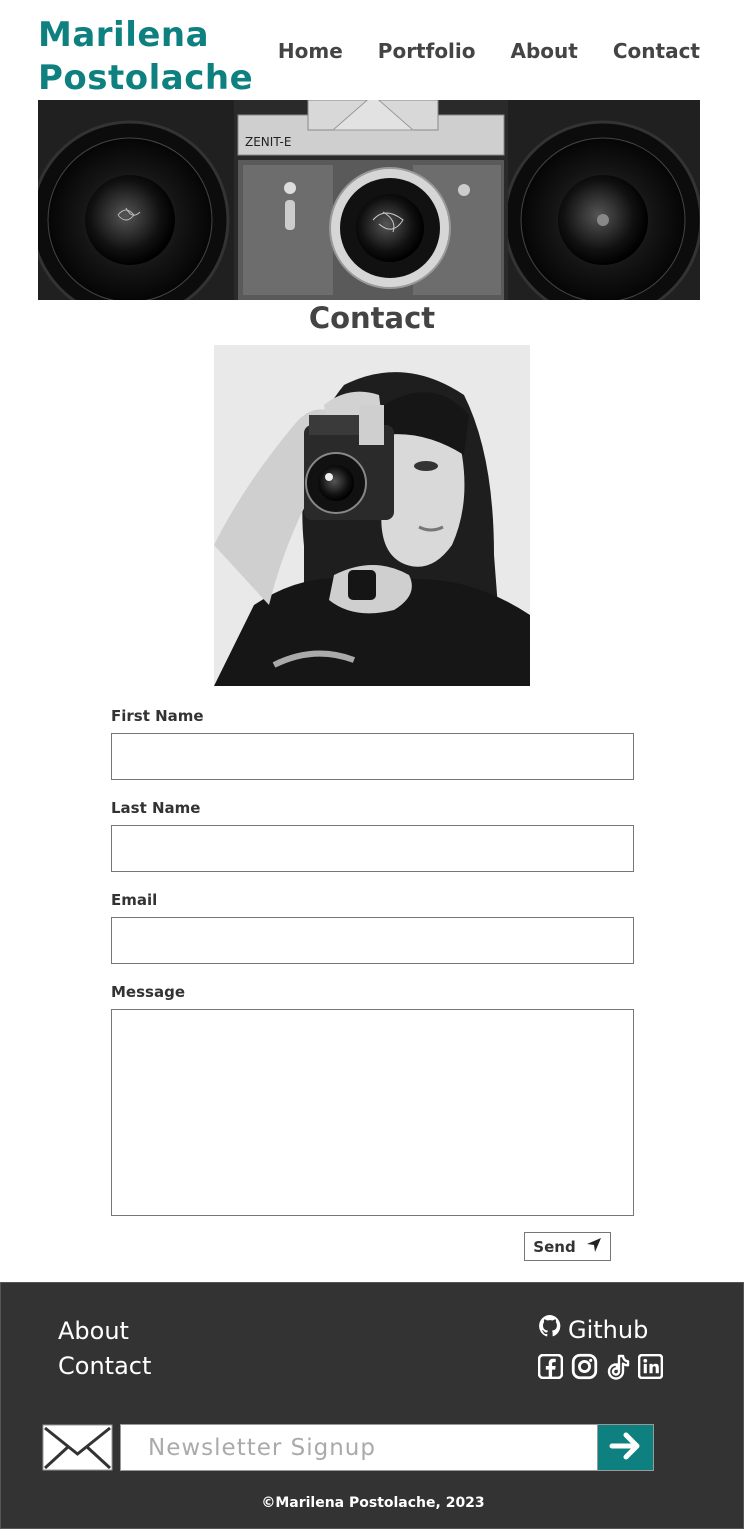  Describe the element at coordinates (369, 200) in the screenshot. I see `banner-image: ZENIT-E` at that location.